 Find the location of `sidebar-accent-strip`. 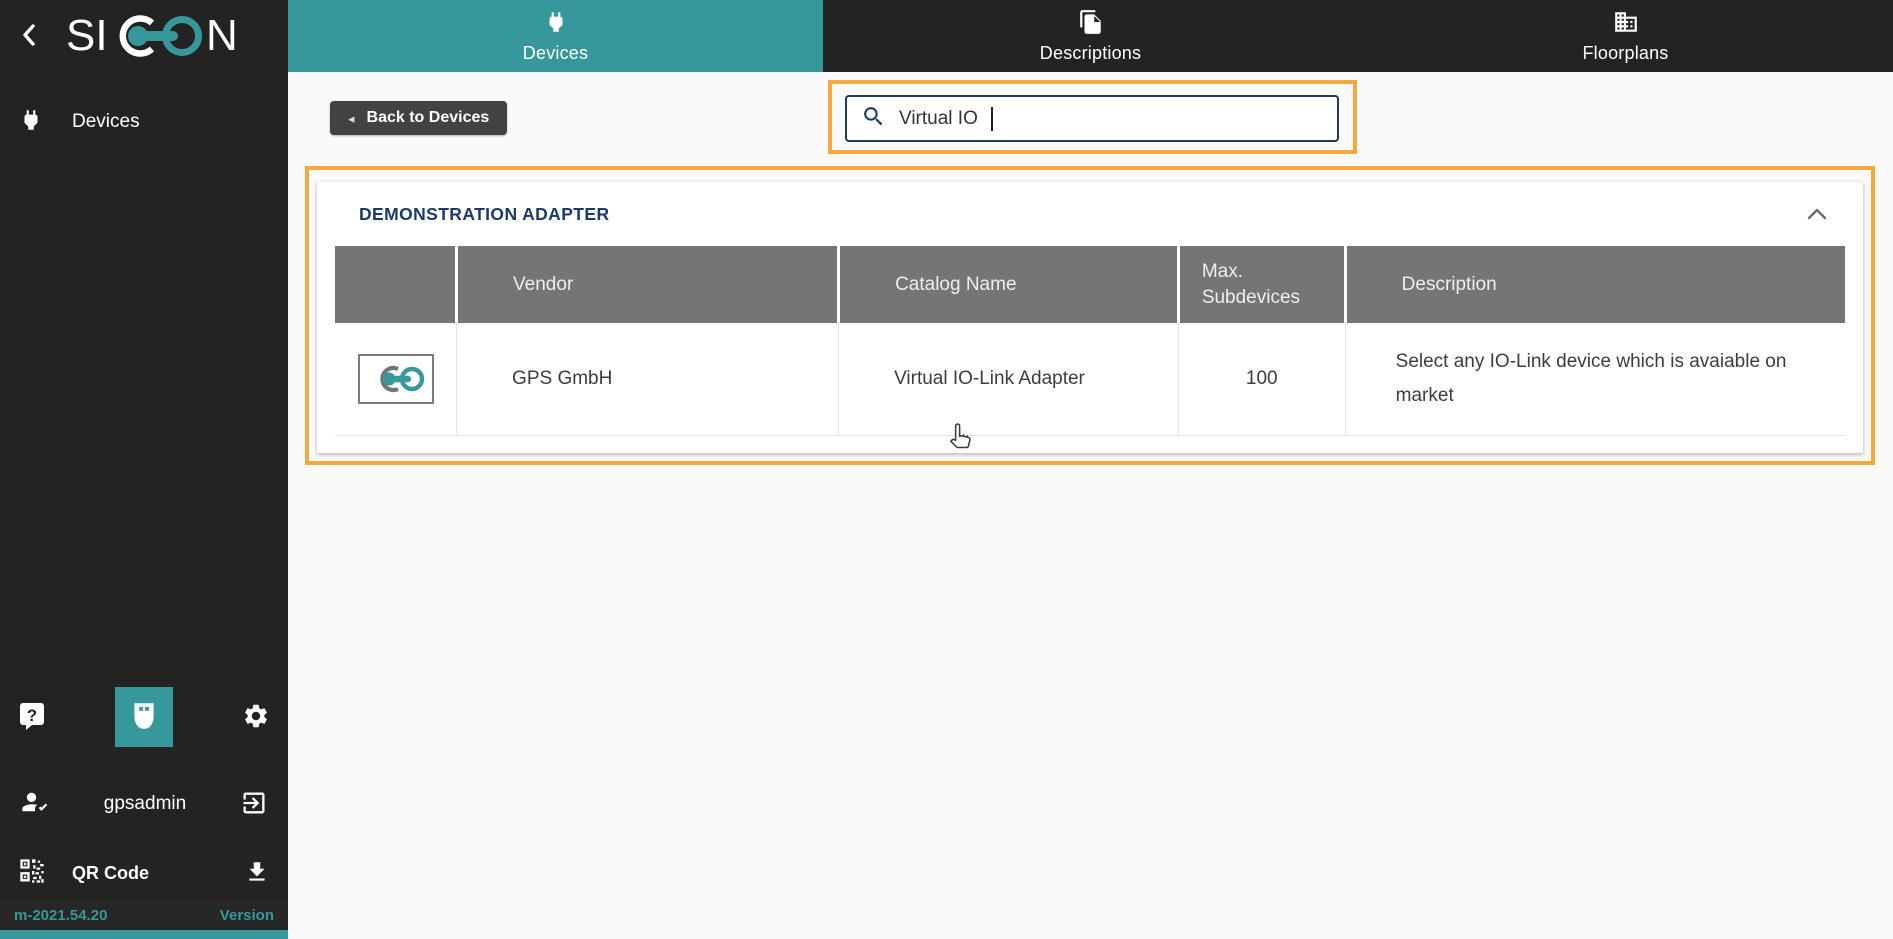

sidebar-accent-strip is located at coordinates (144, 934).